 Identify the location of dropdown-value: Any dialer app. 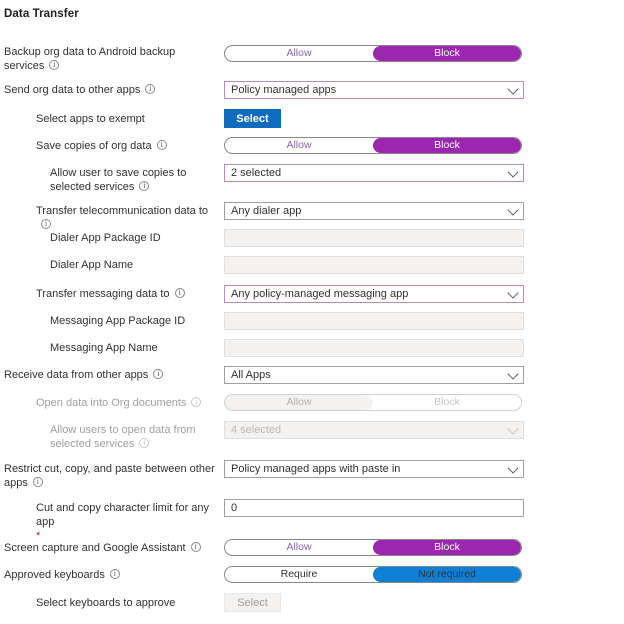
(266, 211).